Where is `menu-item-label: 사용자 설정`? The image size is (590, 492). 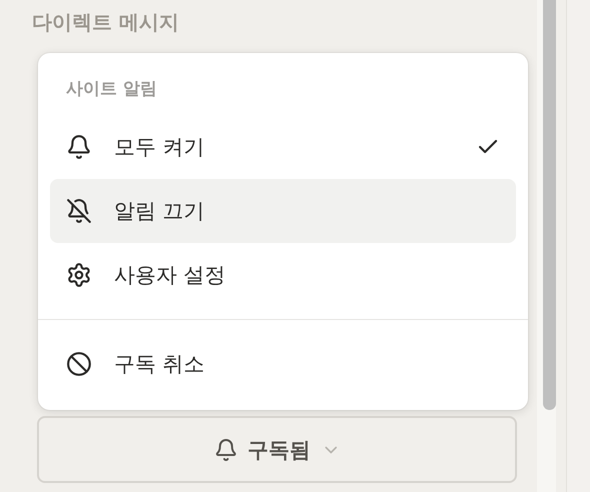
menu-item-label: 사용자 설정 is located at coordinates (170, 275).